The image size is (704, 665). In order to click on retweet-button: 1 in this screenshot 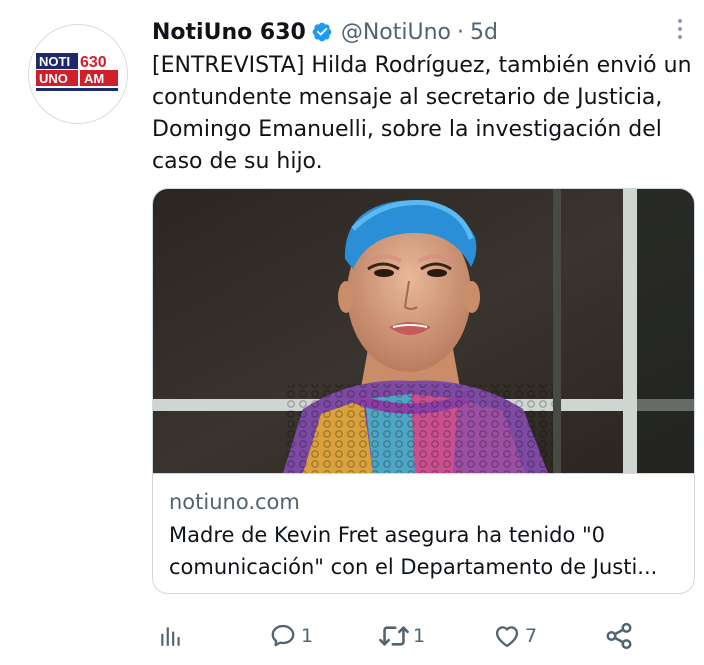, I will do `click(401, 636)`.